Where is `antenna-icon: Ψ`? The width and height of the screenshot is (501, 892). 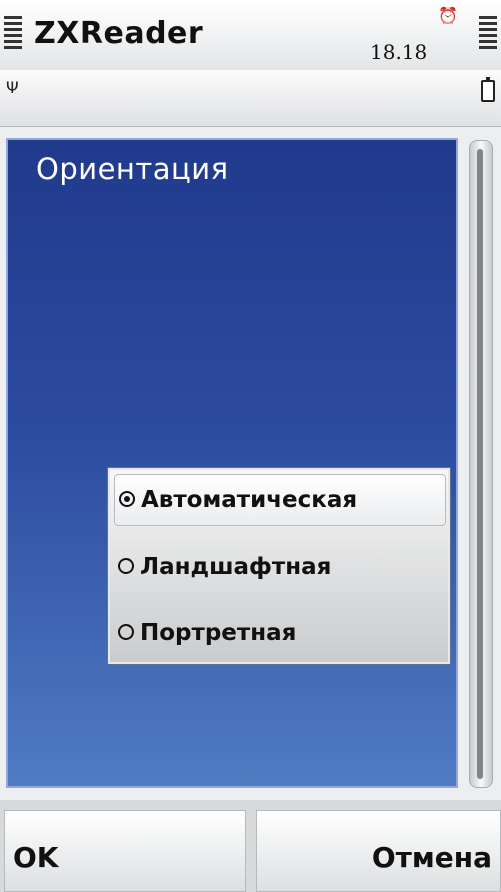
antenna-icon: Ψ is located at coordinates (12, 87).